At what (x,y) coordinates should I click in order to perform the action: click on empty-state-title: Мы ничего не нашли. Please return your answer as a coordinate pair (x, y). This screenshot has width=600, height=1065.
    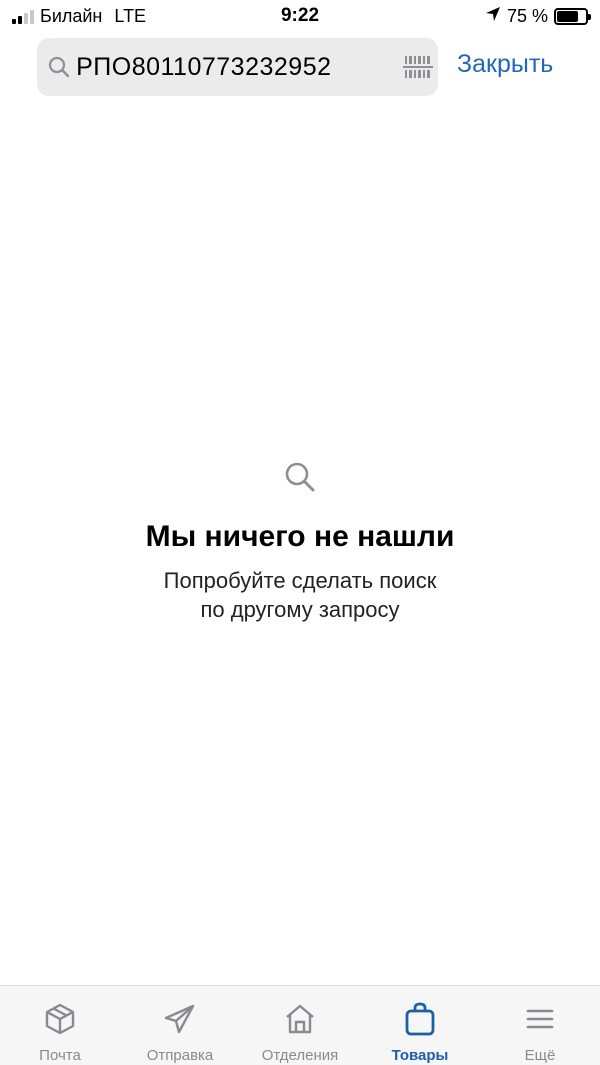
    Looking at the image, I should click on (300, 536).